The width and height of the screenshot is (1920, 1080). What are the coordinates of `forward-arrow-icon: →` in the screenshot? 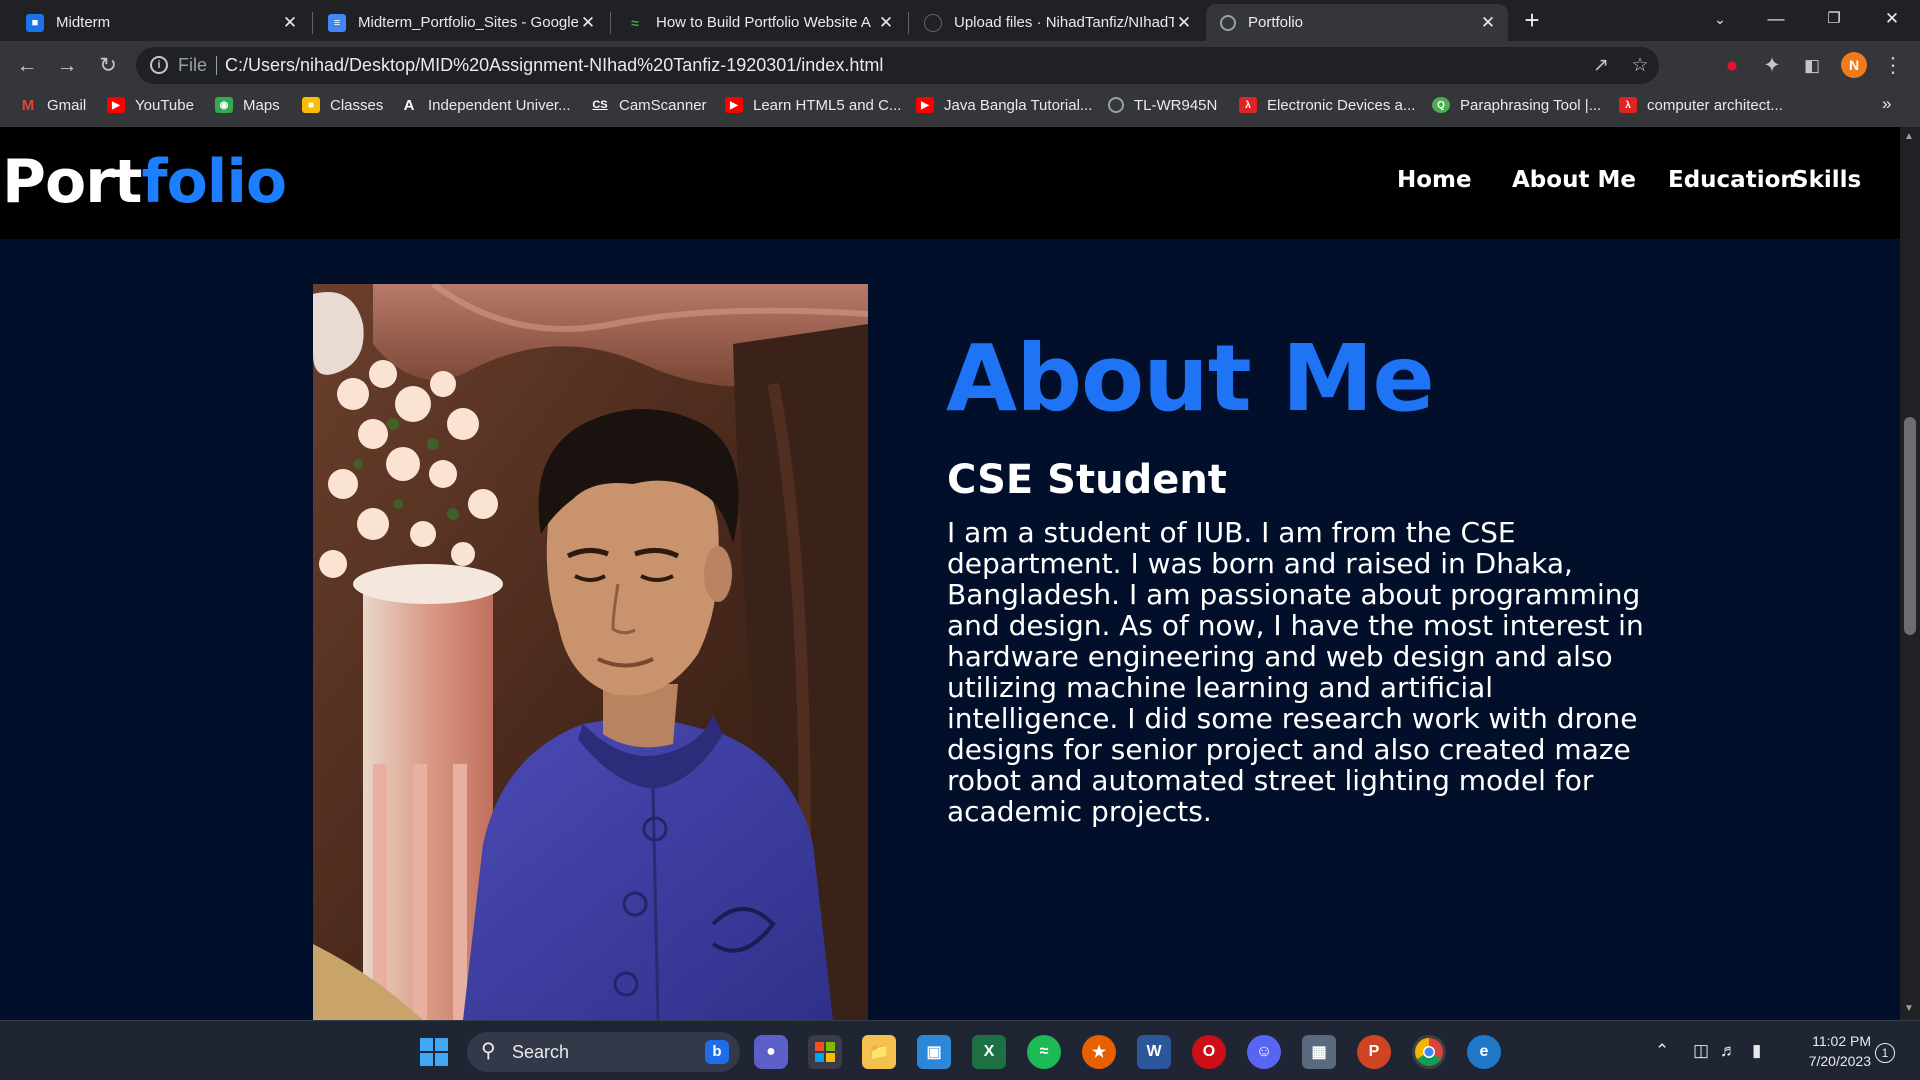 It's located at (67, 66).